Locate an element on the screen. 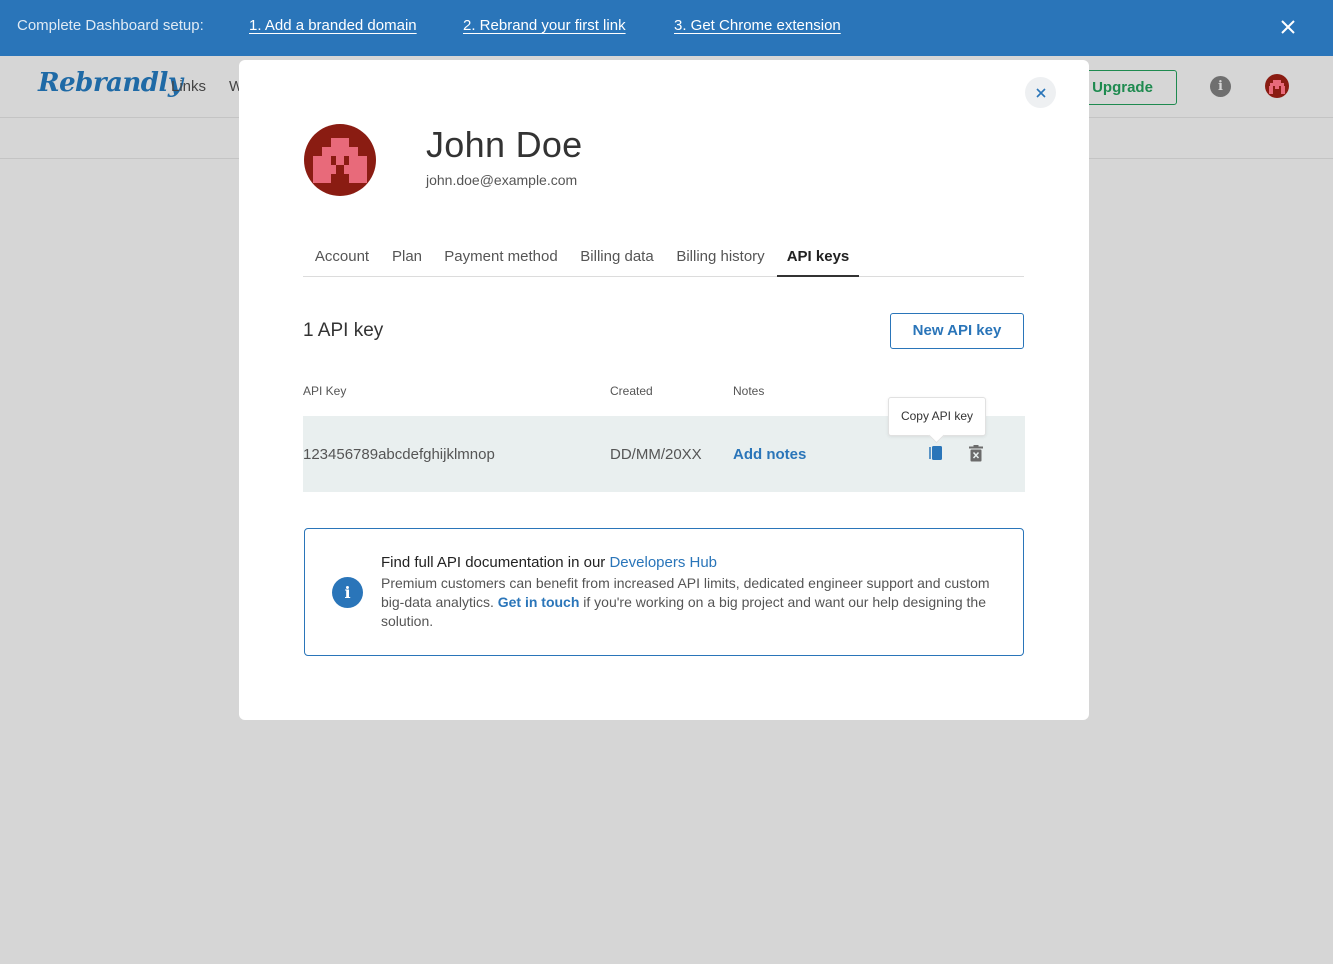 The image size is (1333, 964). setup-step-rebrand-link: 2. Rebrand your first link is located at coordinates (544, 25).